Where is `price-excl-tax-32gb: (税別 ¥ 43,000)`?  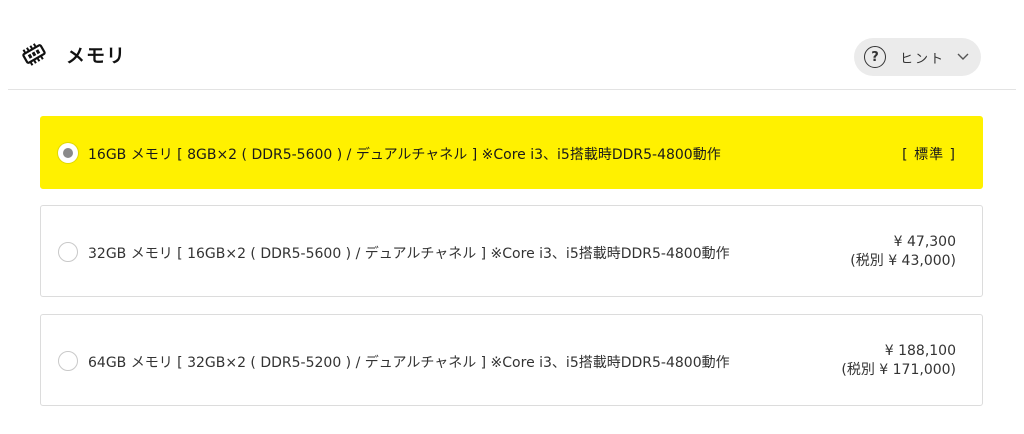 price-excl-tax-32gb: (税別 ¥ 43,000) is located at coordinates (903, 261).